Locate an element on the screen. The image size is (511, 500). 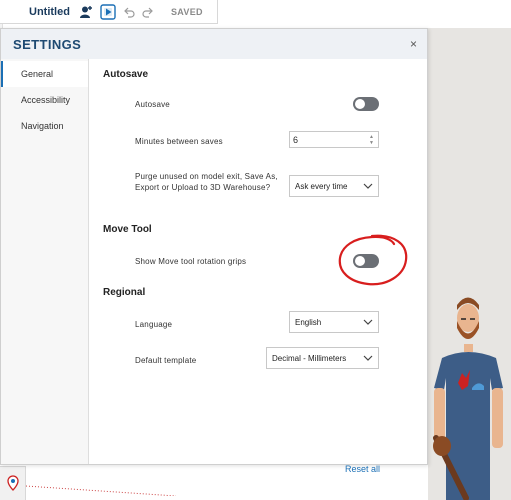
sidebar-item-label: General is located at coordinates (37, 74).